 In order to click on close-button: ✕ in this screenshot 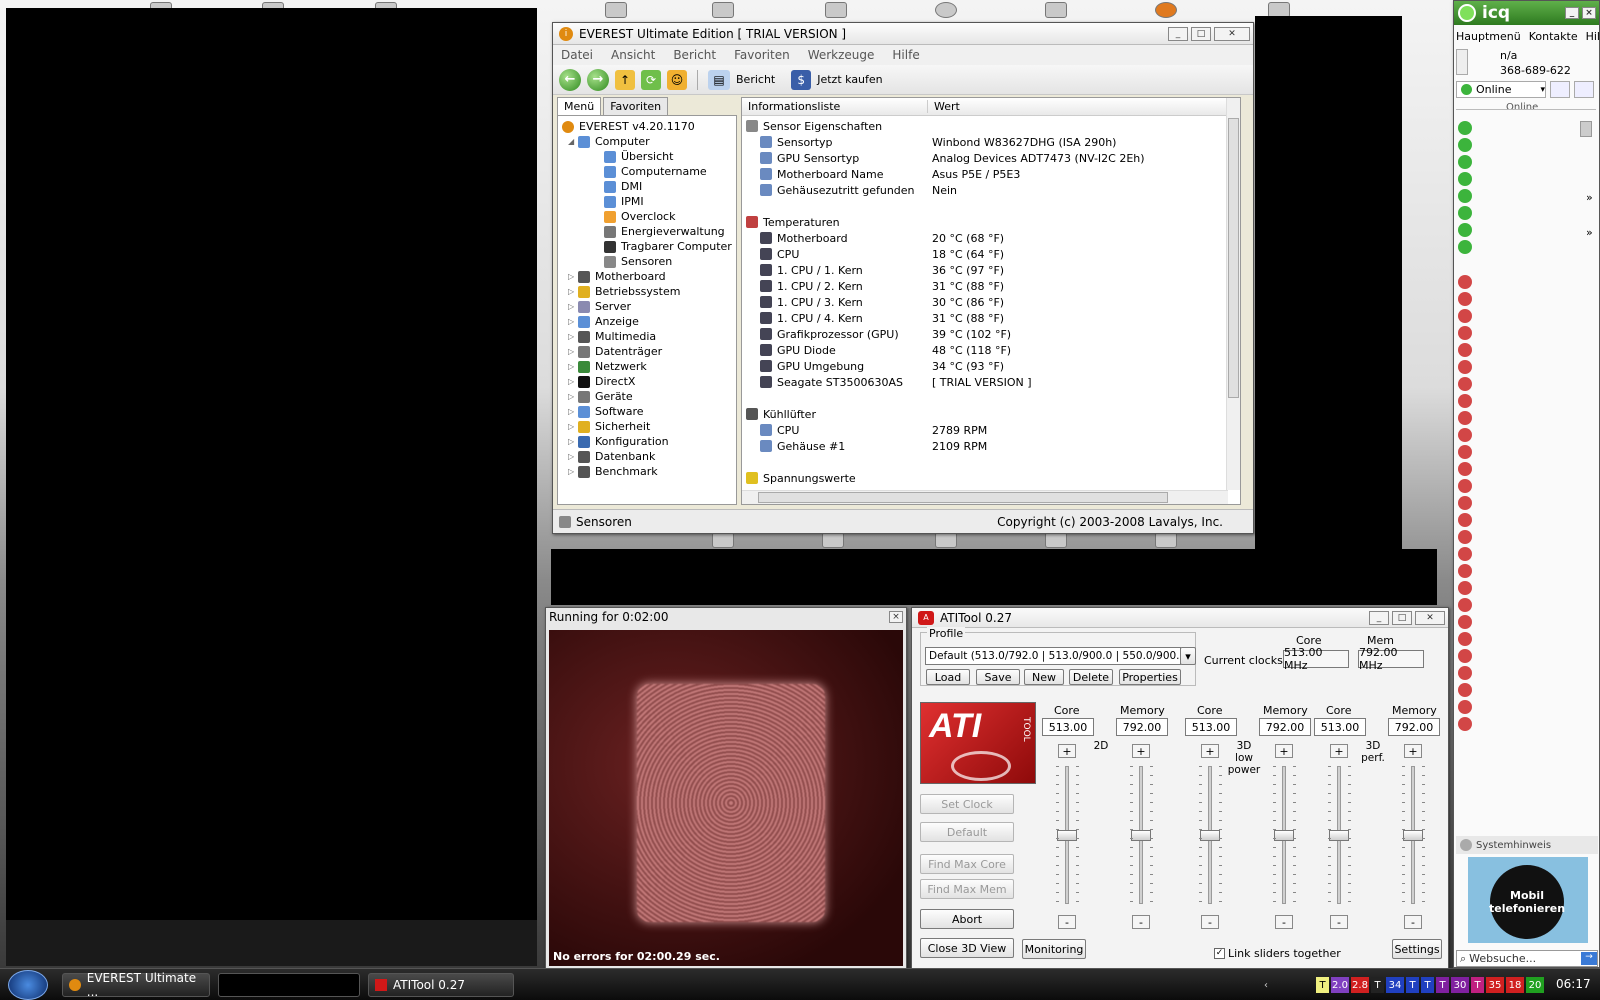, I will do `click(1232, 33)`.